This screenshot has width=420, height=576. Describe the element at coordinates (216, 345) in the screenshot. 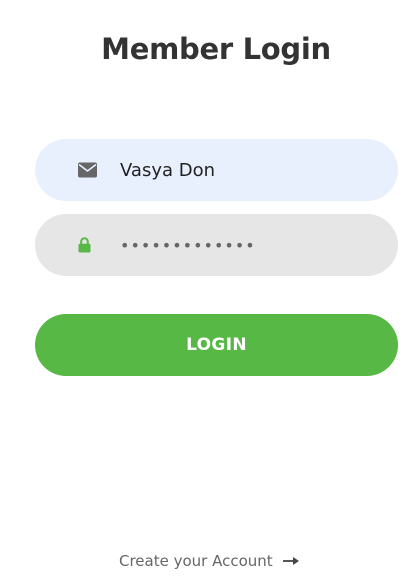

I see `login-button: LOGIN` at that location.